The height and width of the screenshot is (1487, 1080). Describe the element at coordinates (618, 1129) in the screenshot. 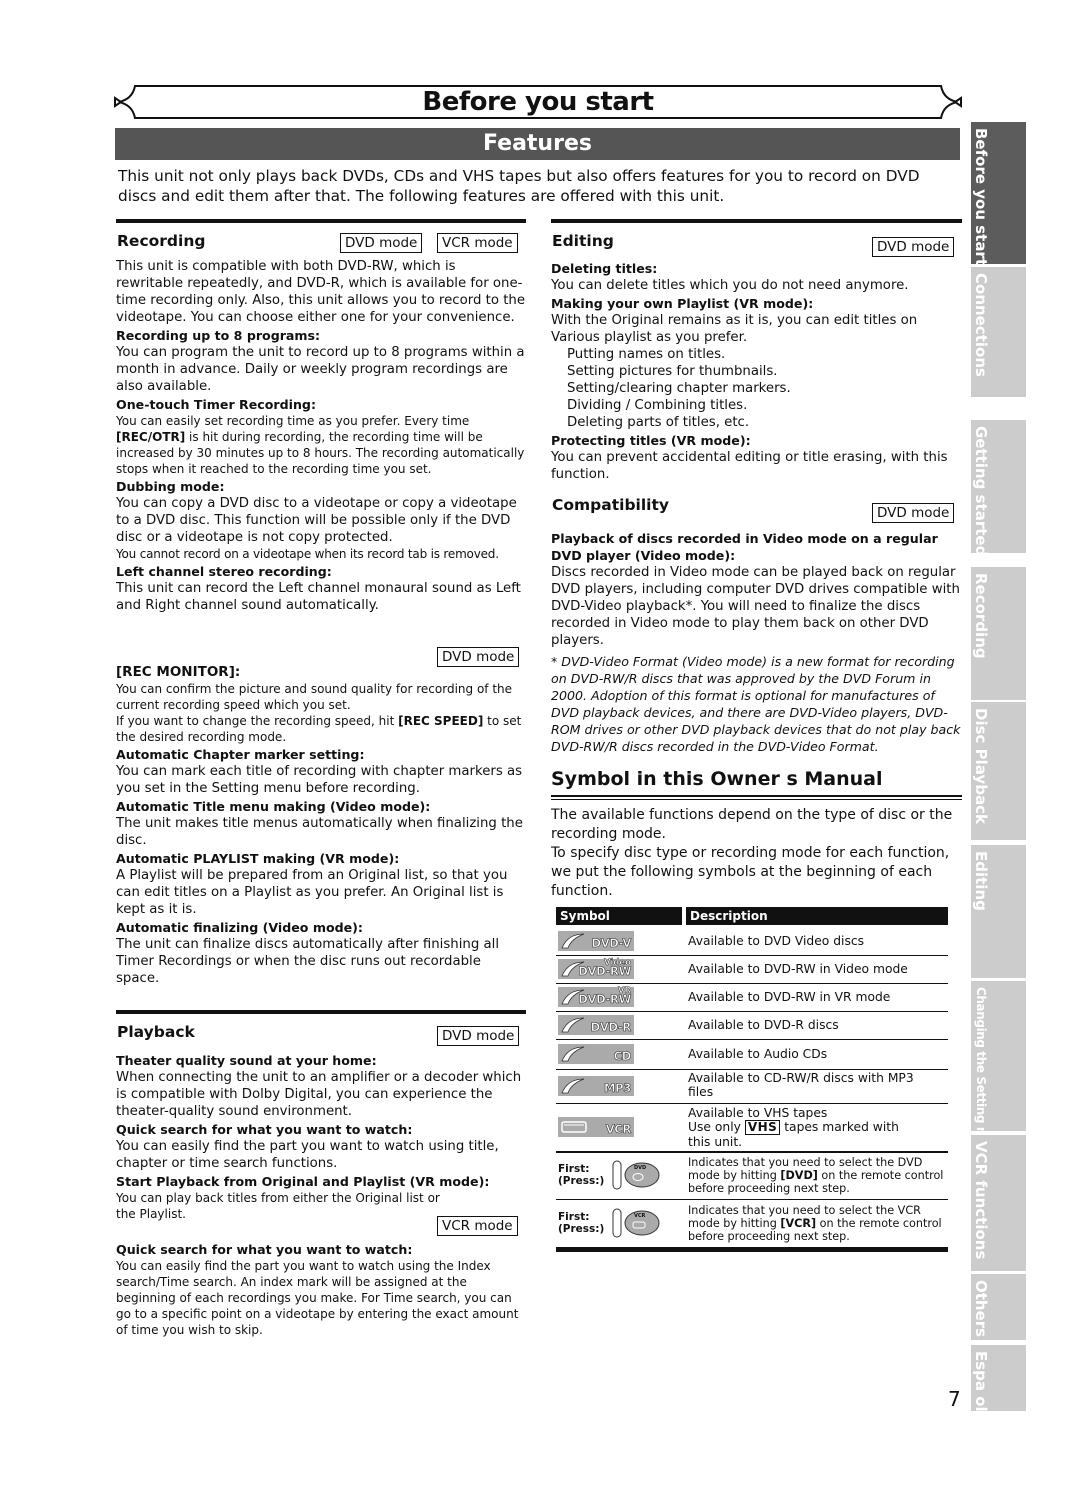

I see `icon-label: VCR` at that location.